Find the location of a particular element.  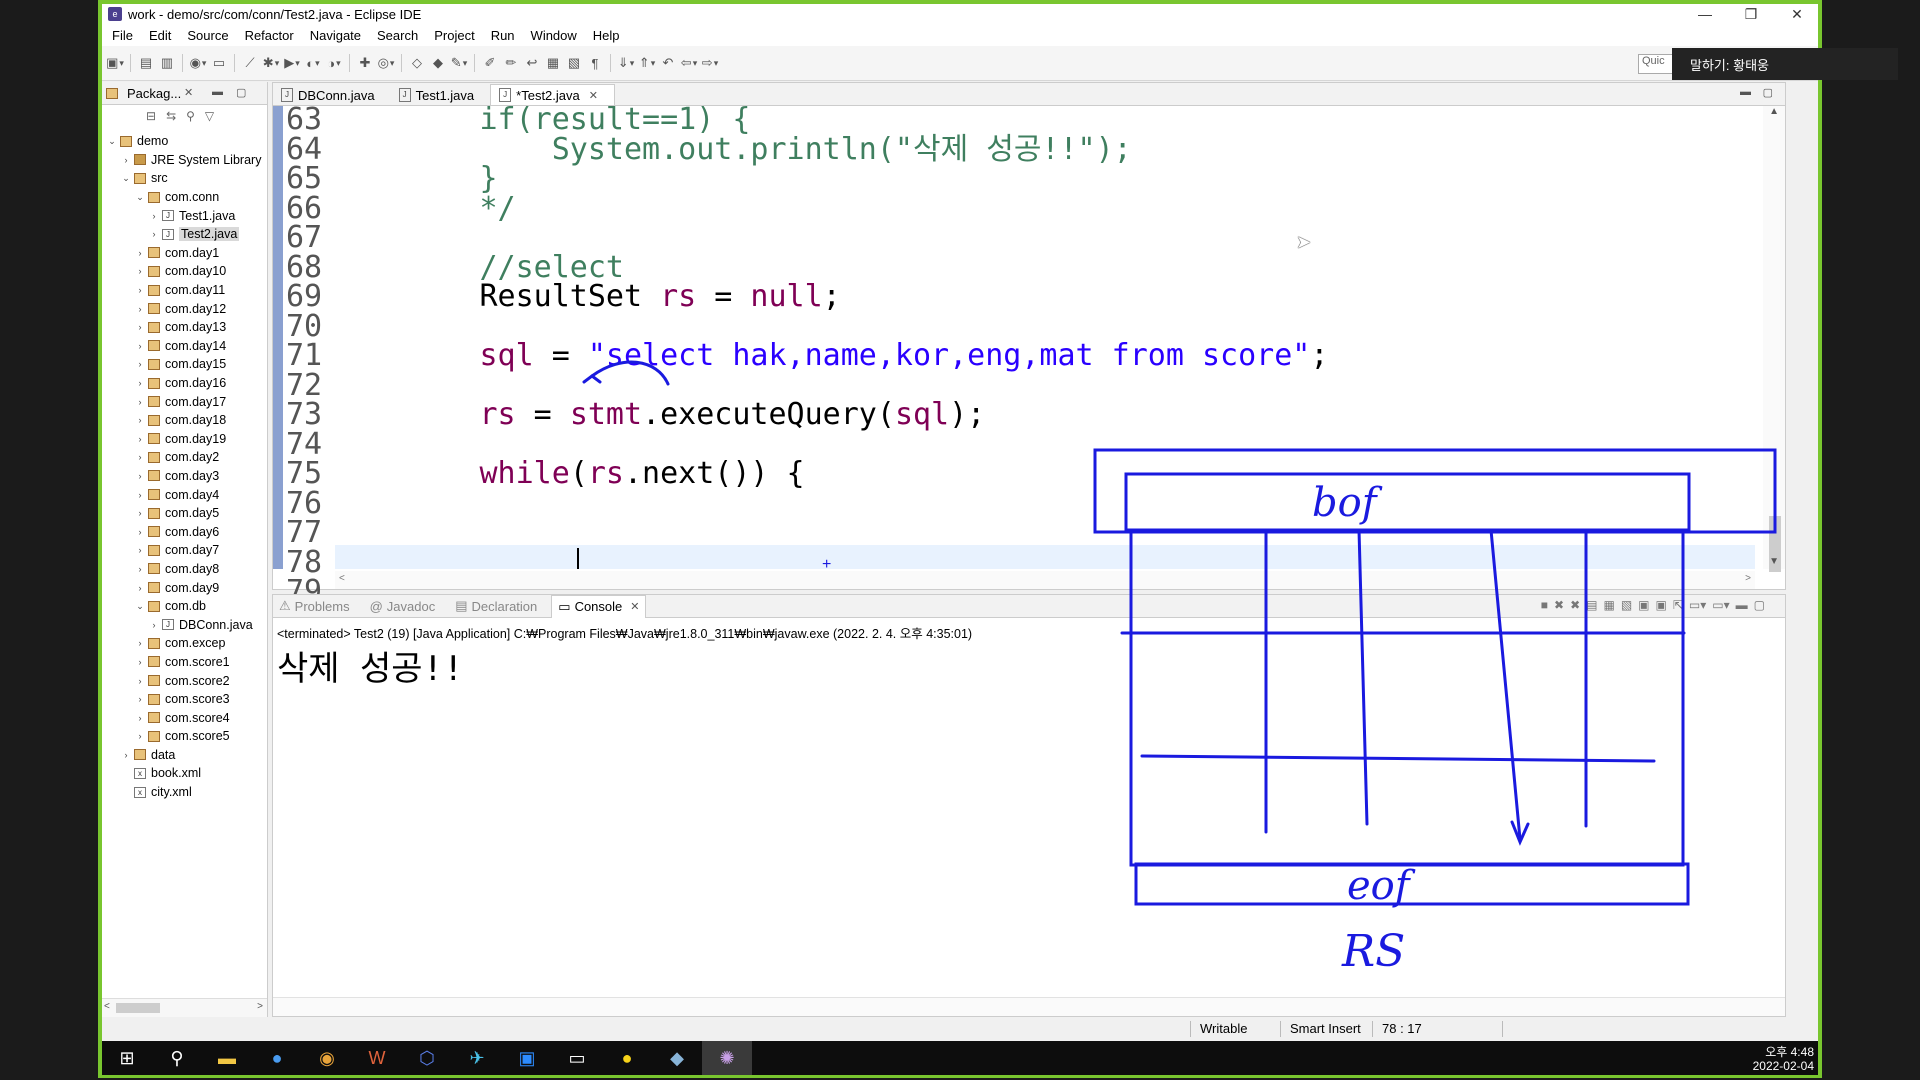

app-icon: ⬡ is located at coordinates (427, 1058).